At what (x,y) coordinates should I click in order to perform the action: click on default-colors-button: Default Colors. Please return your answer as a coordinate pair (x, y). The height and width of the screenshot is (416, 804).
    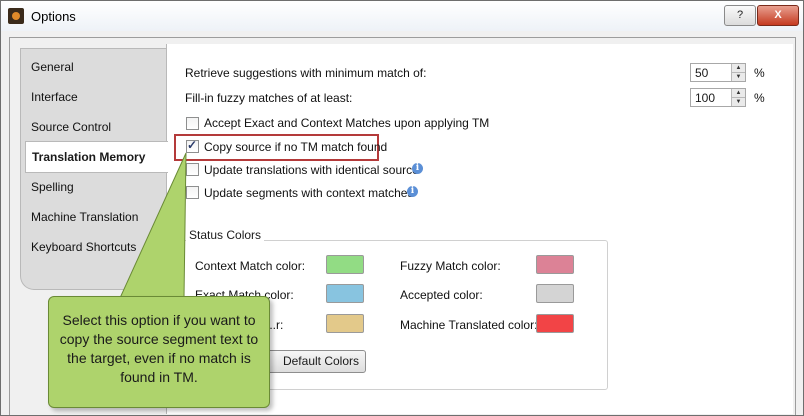
    Looking at the image, I should click on (311, 361).